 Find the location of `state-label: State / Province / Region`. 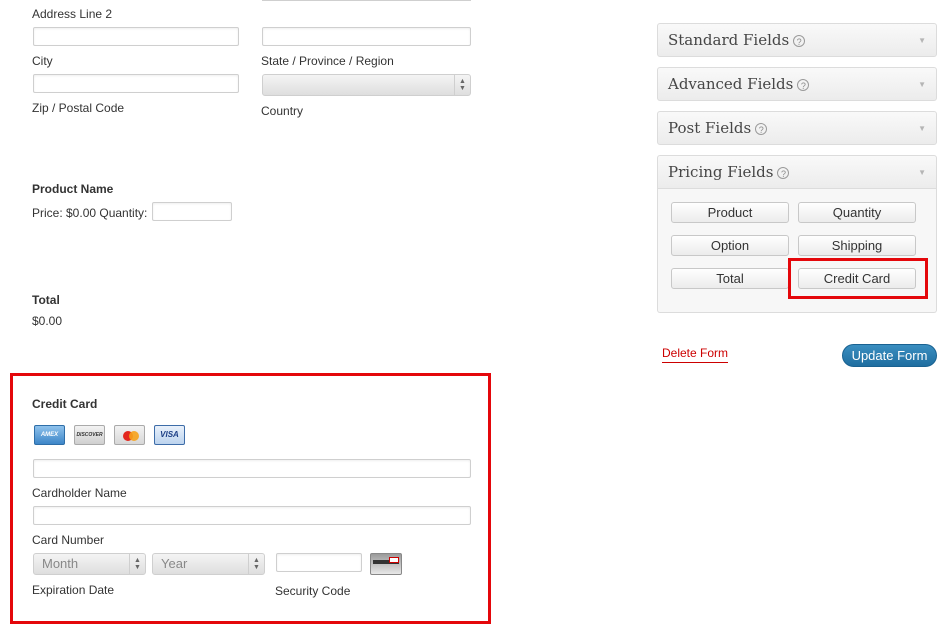

state-label: State / Province / Region is located at coordinates (327, 61).